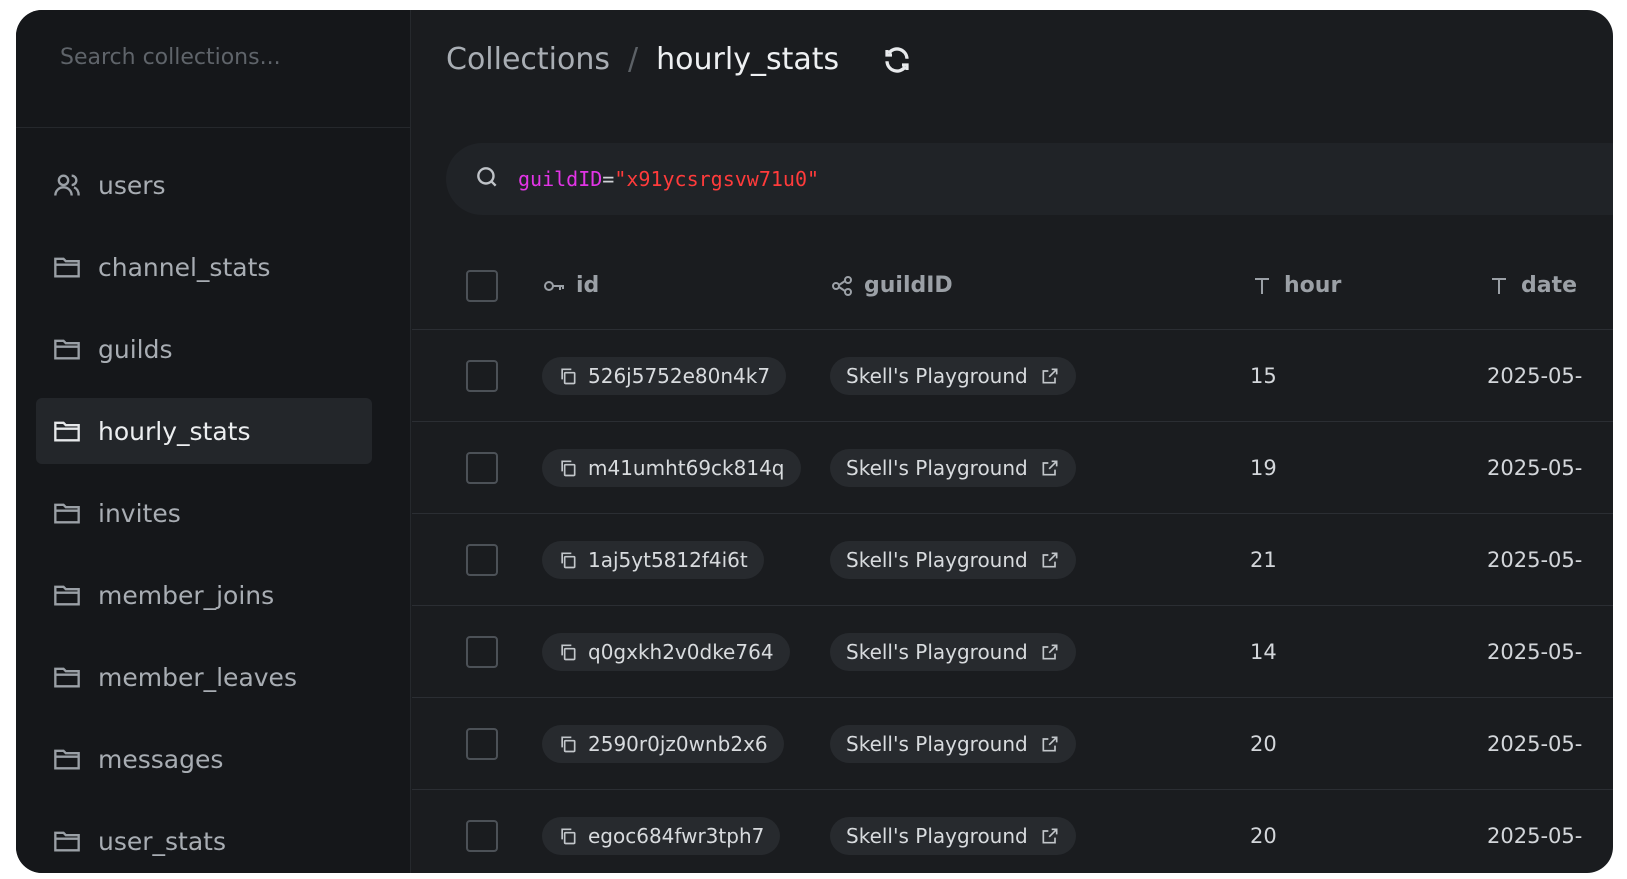 The image size is (1627, 879). What do you see at coordinates (681, 651) in the screenshot?
I see `record-id: q0gxkh2v0dke764` at bounding box center [681, 651].